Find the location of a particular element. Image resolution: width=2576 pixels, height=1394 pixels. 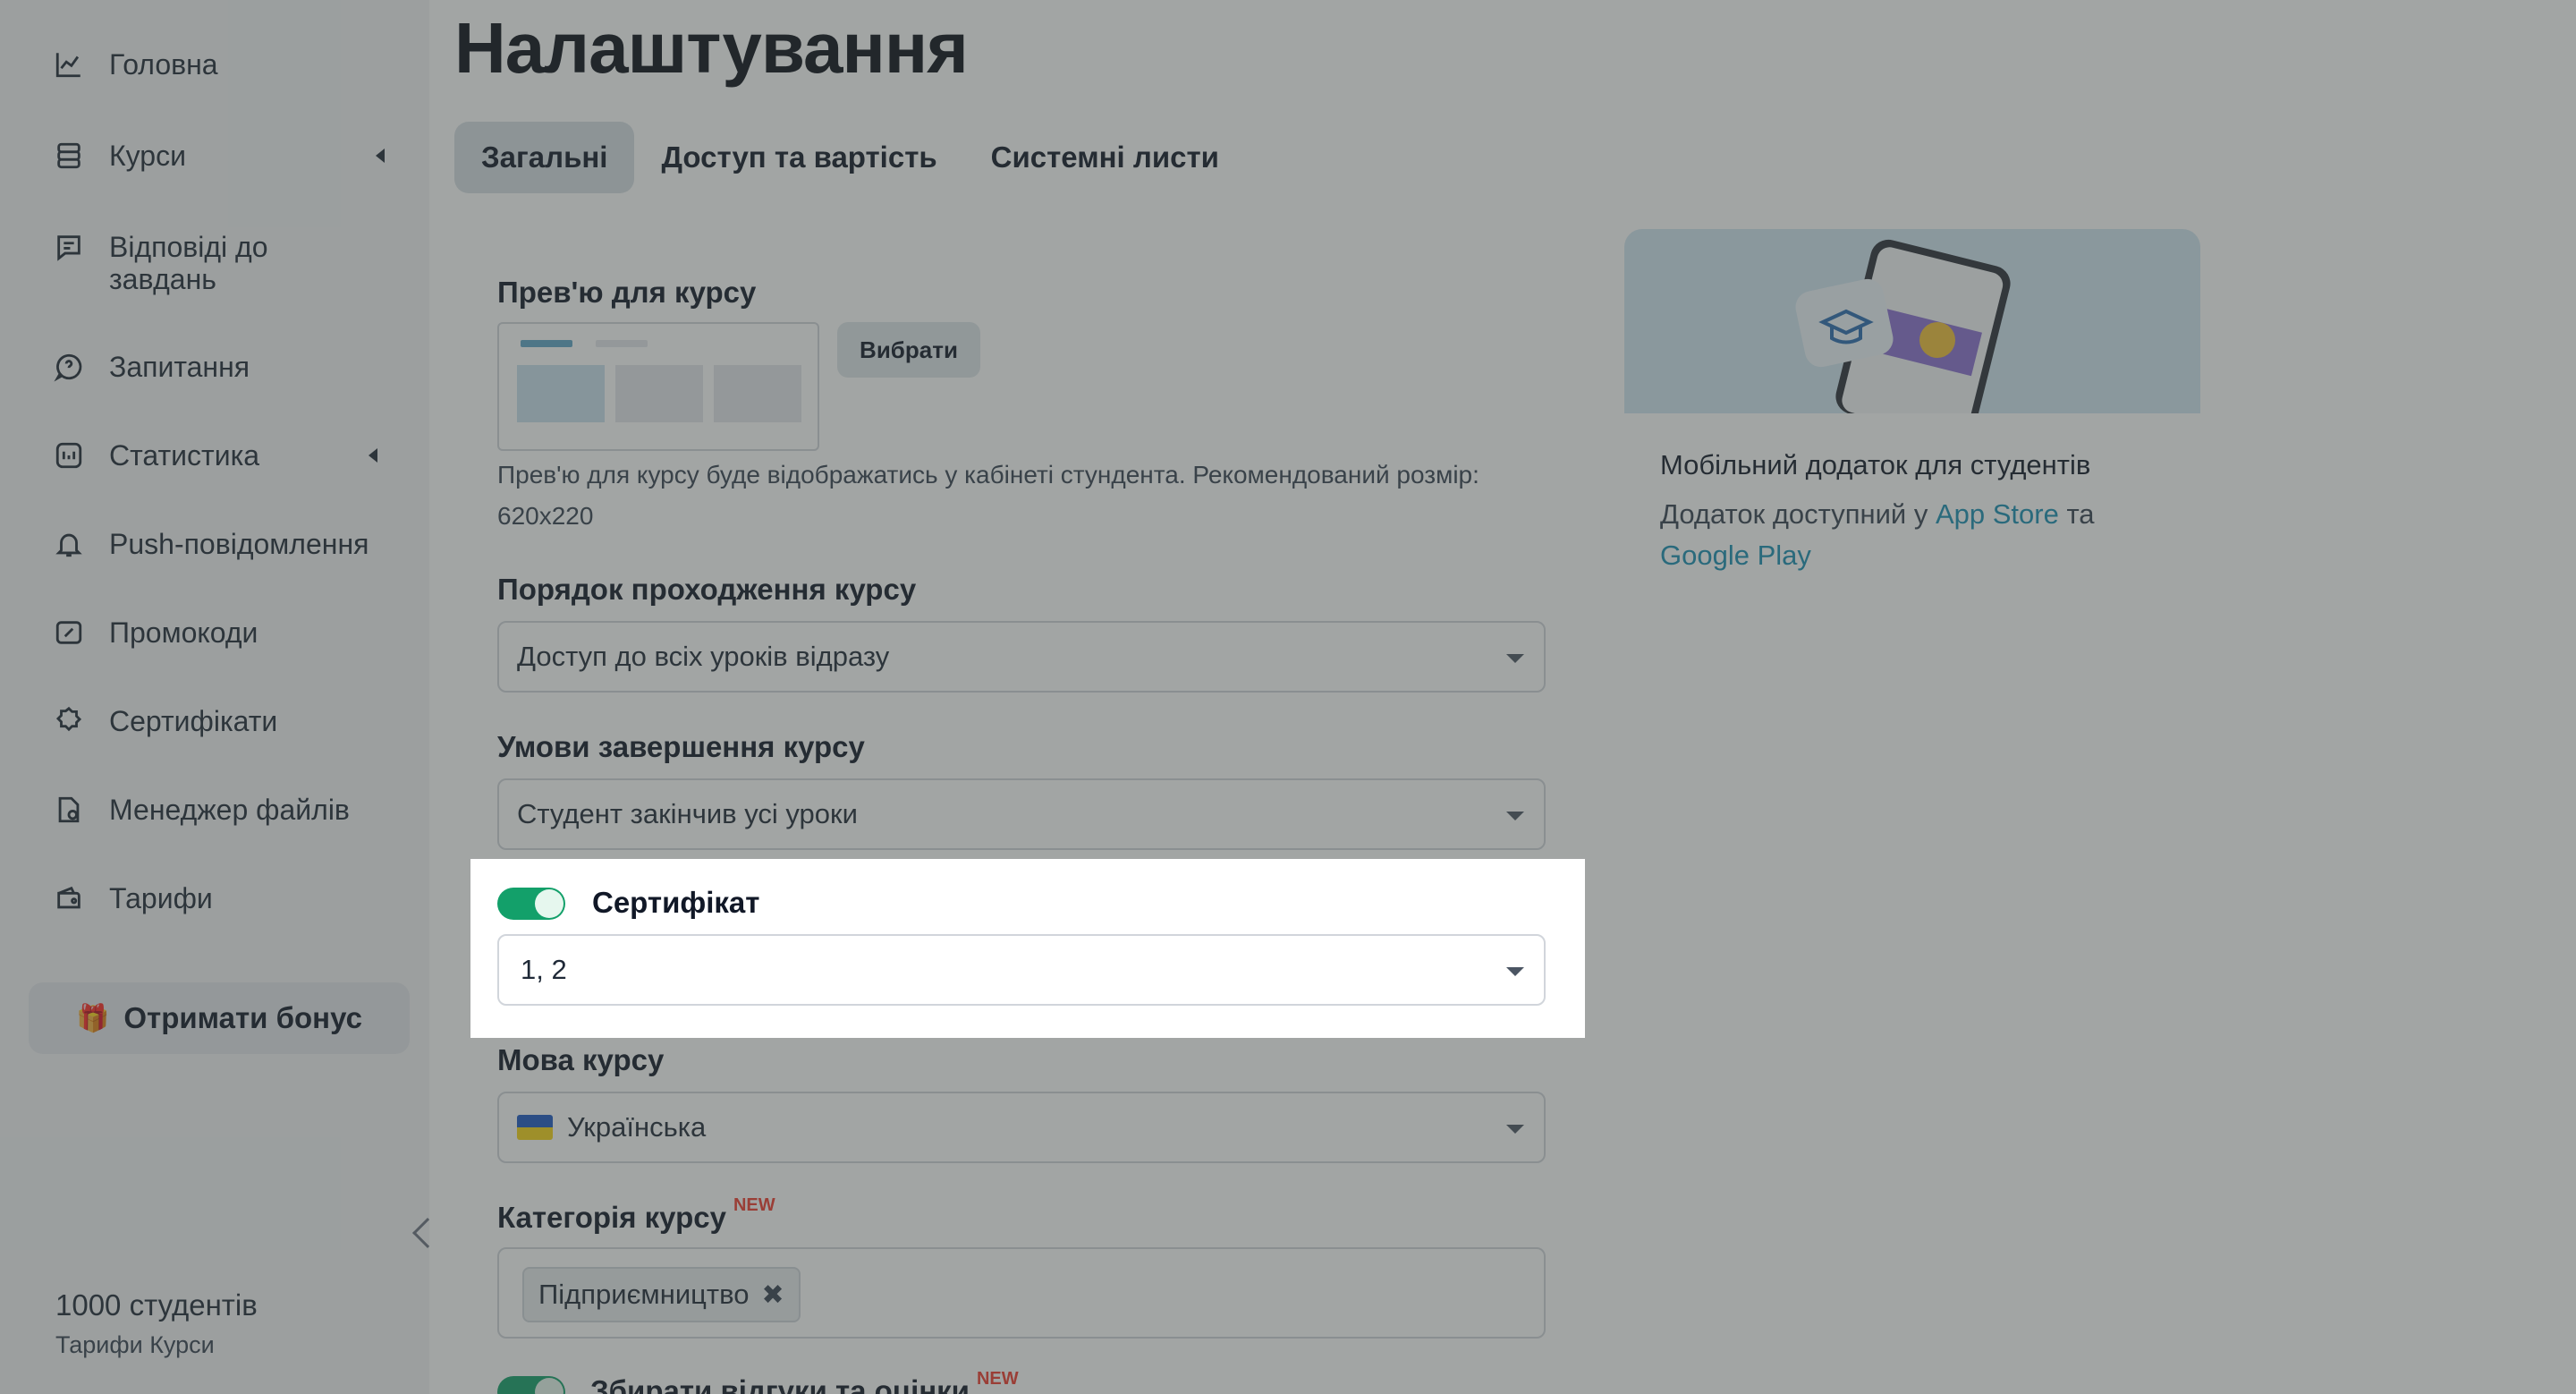

completion-label: Умови завершення курсу is located at coordinates (681, 746).